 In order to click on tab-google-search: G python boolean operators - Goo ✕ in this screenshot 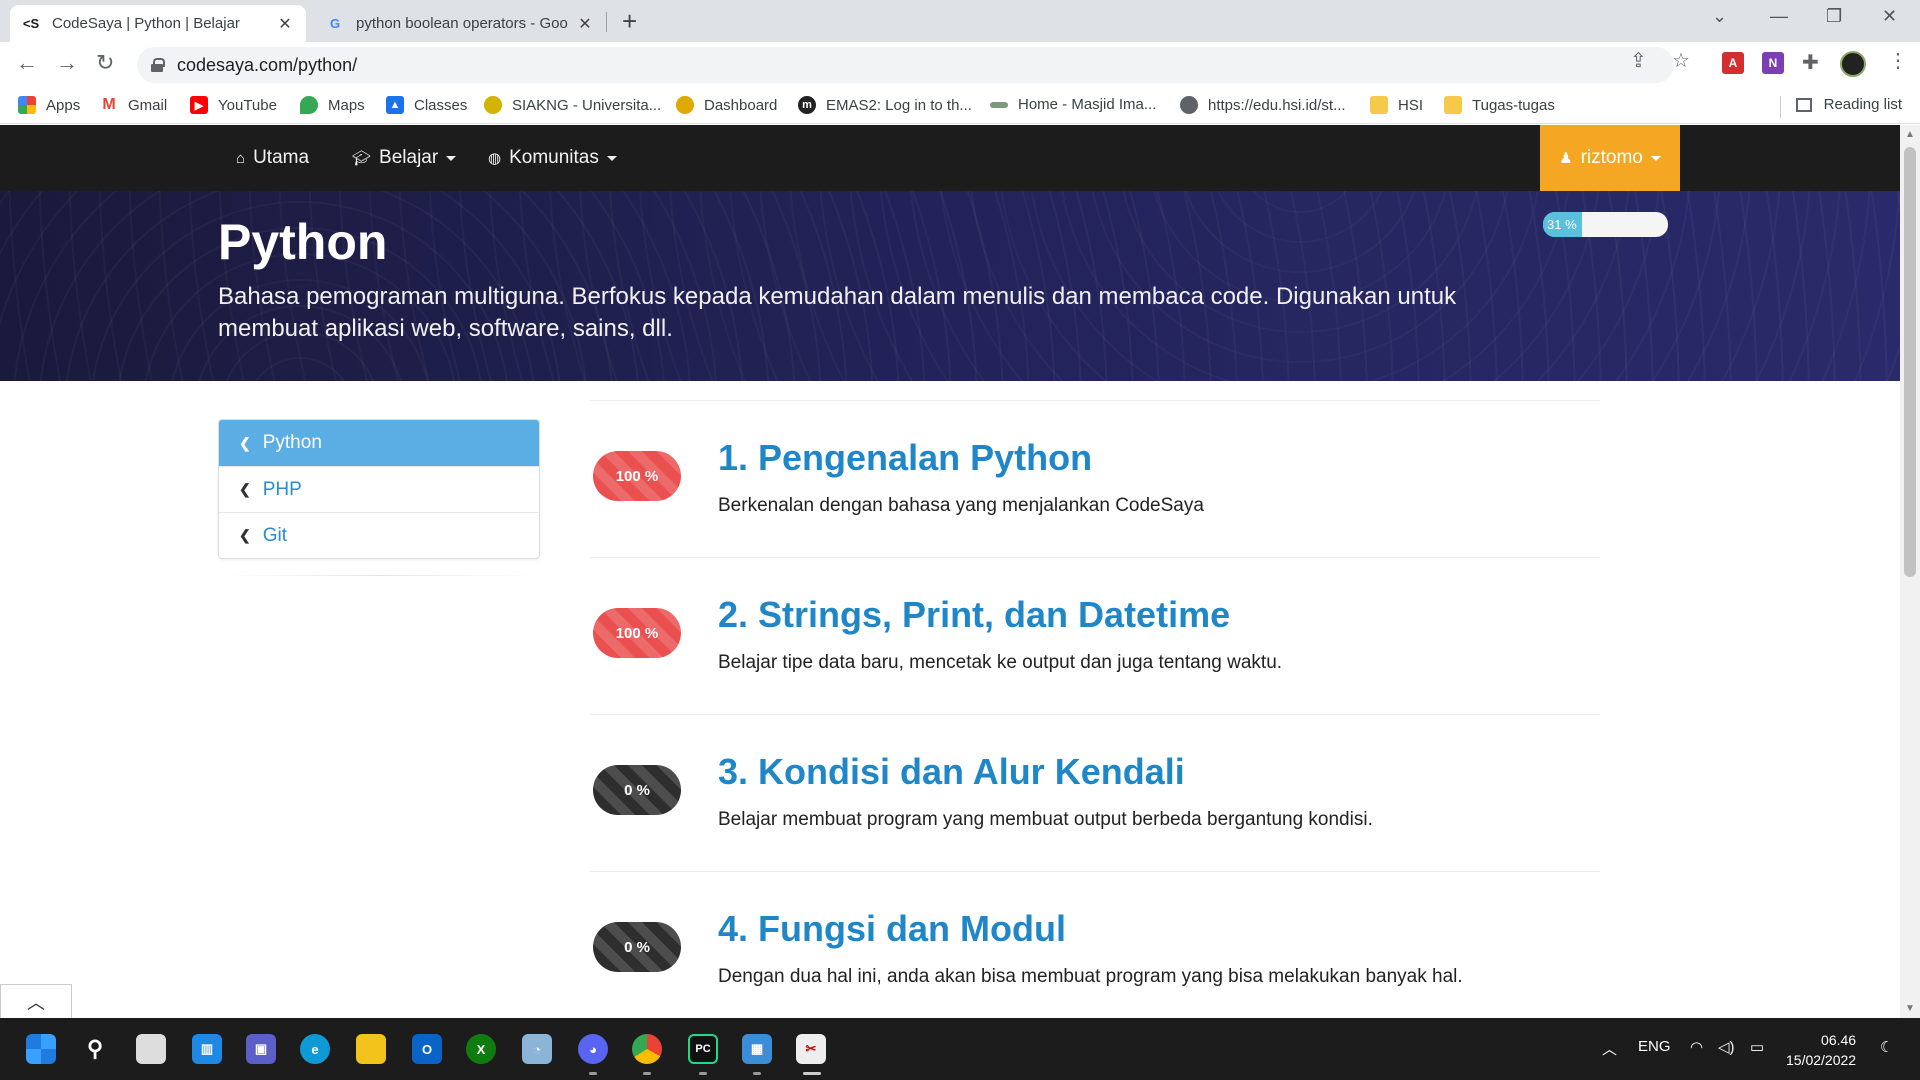, I will do `click(460, 23)`.